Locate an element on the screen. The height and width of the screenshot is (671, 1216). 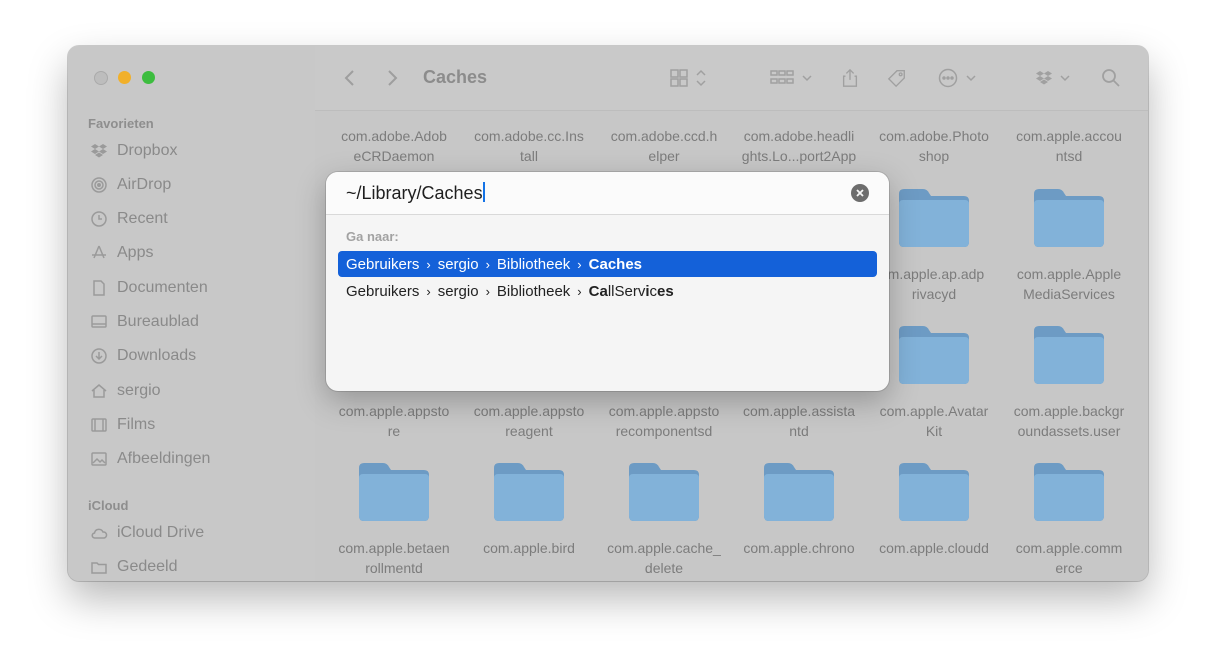
tag-icon is located at coordinates (897, 78).